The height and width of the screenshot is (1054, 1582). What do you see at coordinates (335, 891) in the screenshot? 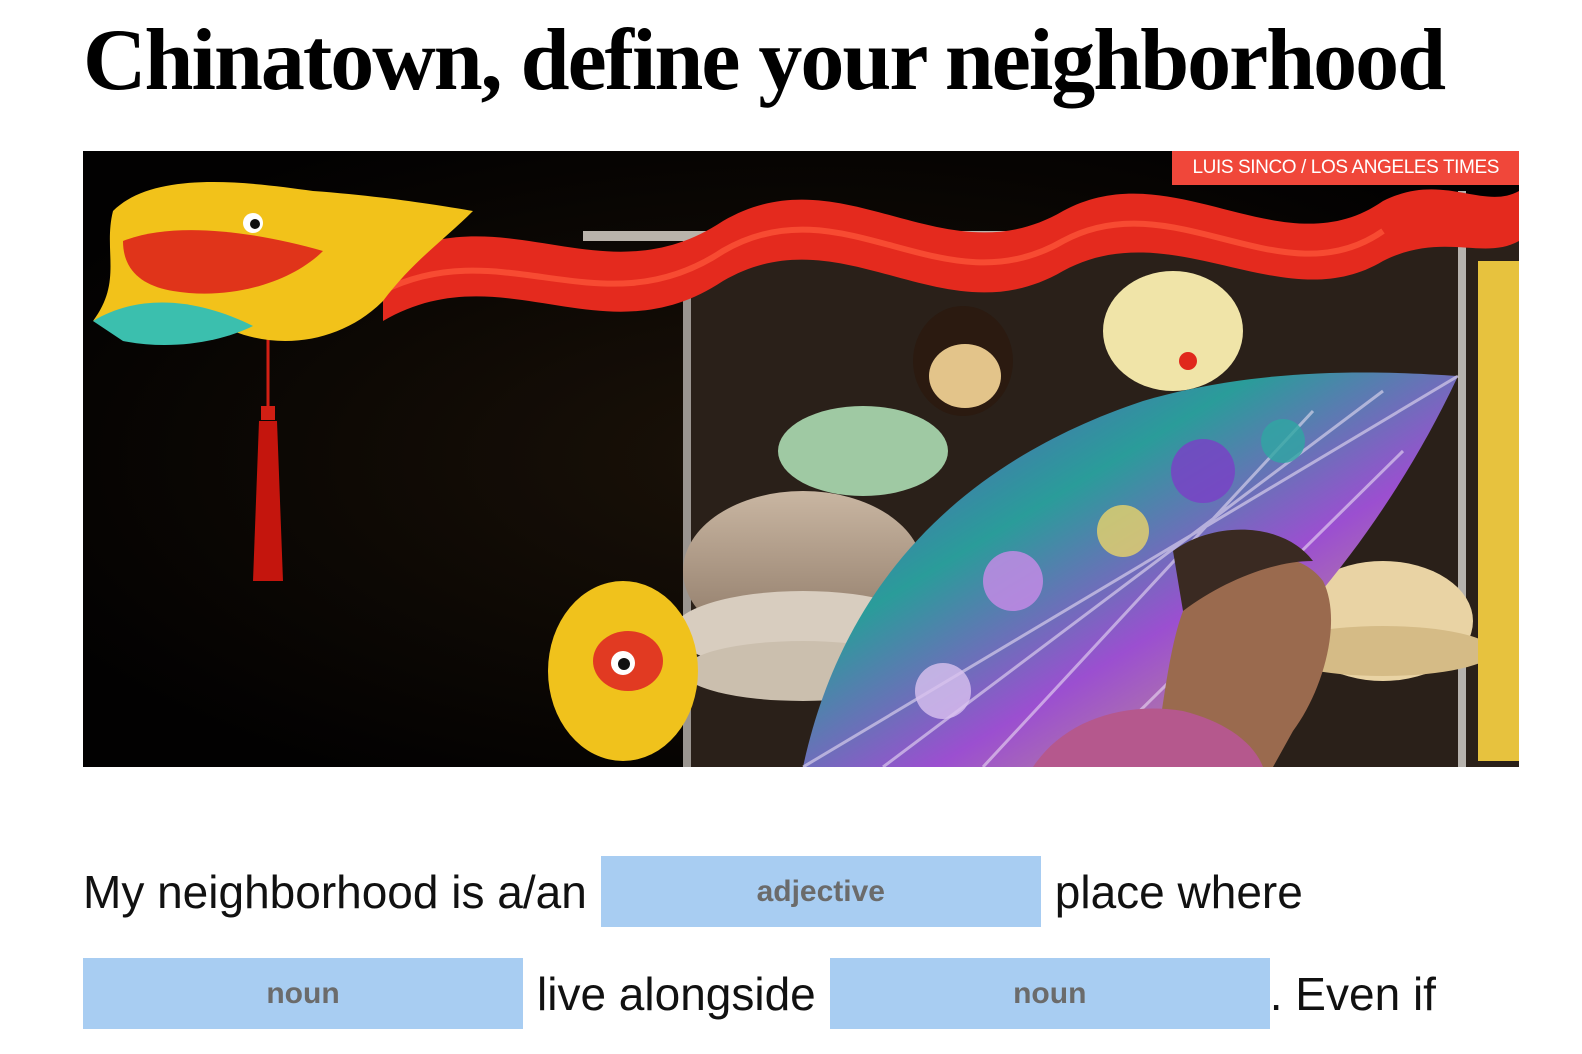
I see `madlib-text-intro: My neighborhood is a/an` at bounding box center [335, 891].